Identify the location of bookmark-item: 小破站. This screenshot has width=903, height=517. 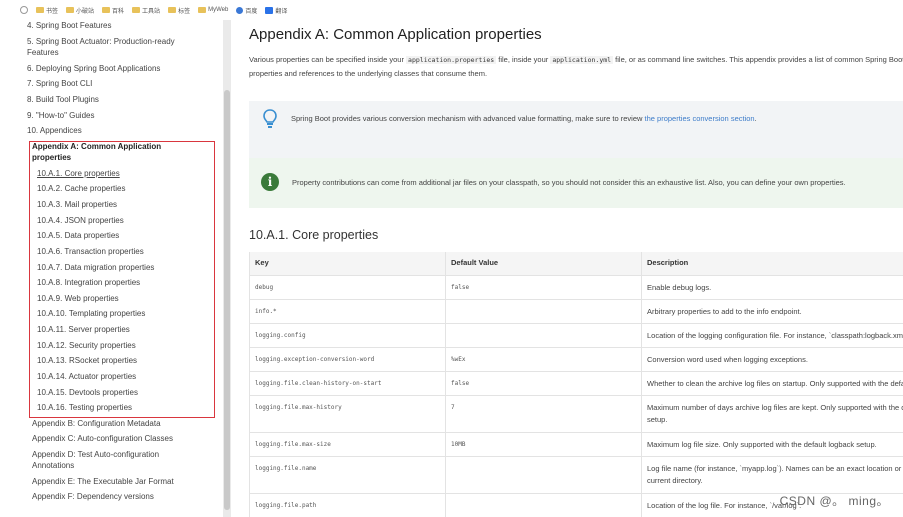
(80, 10).